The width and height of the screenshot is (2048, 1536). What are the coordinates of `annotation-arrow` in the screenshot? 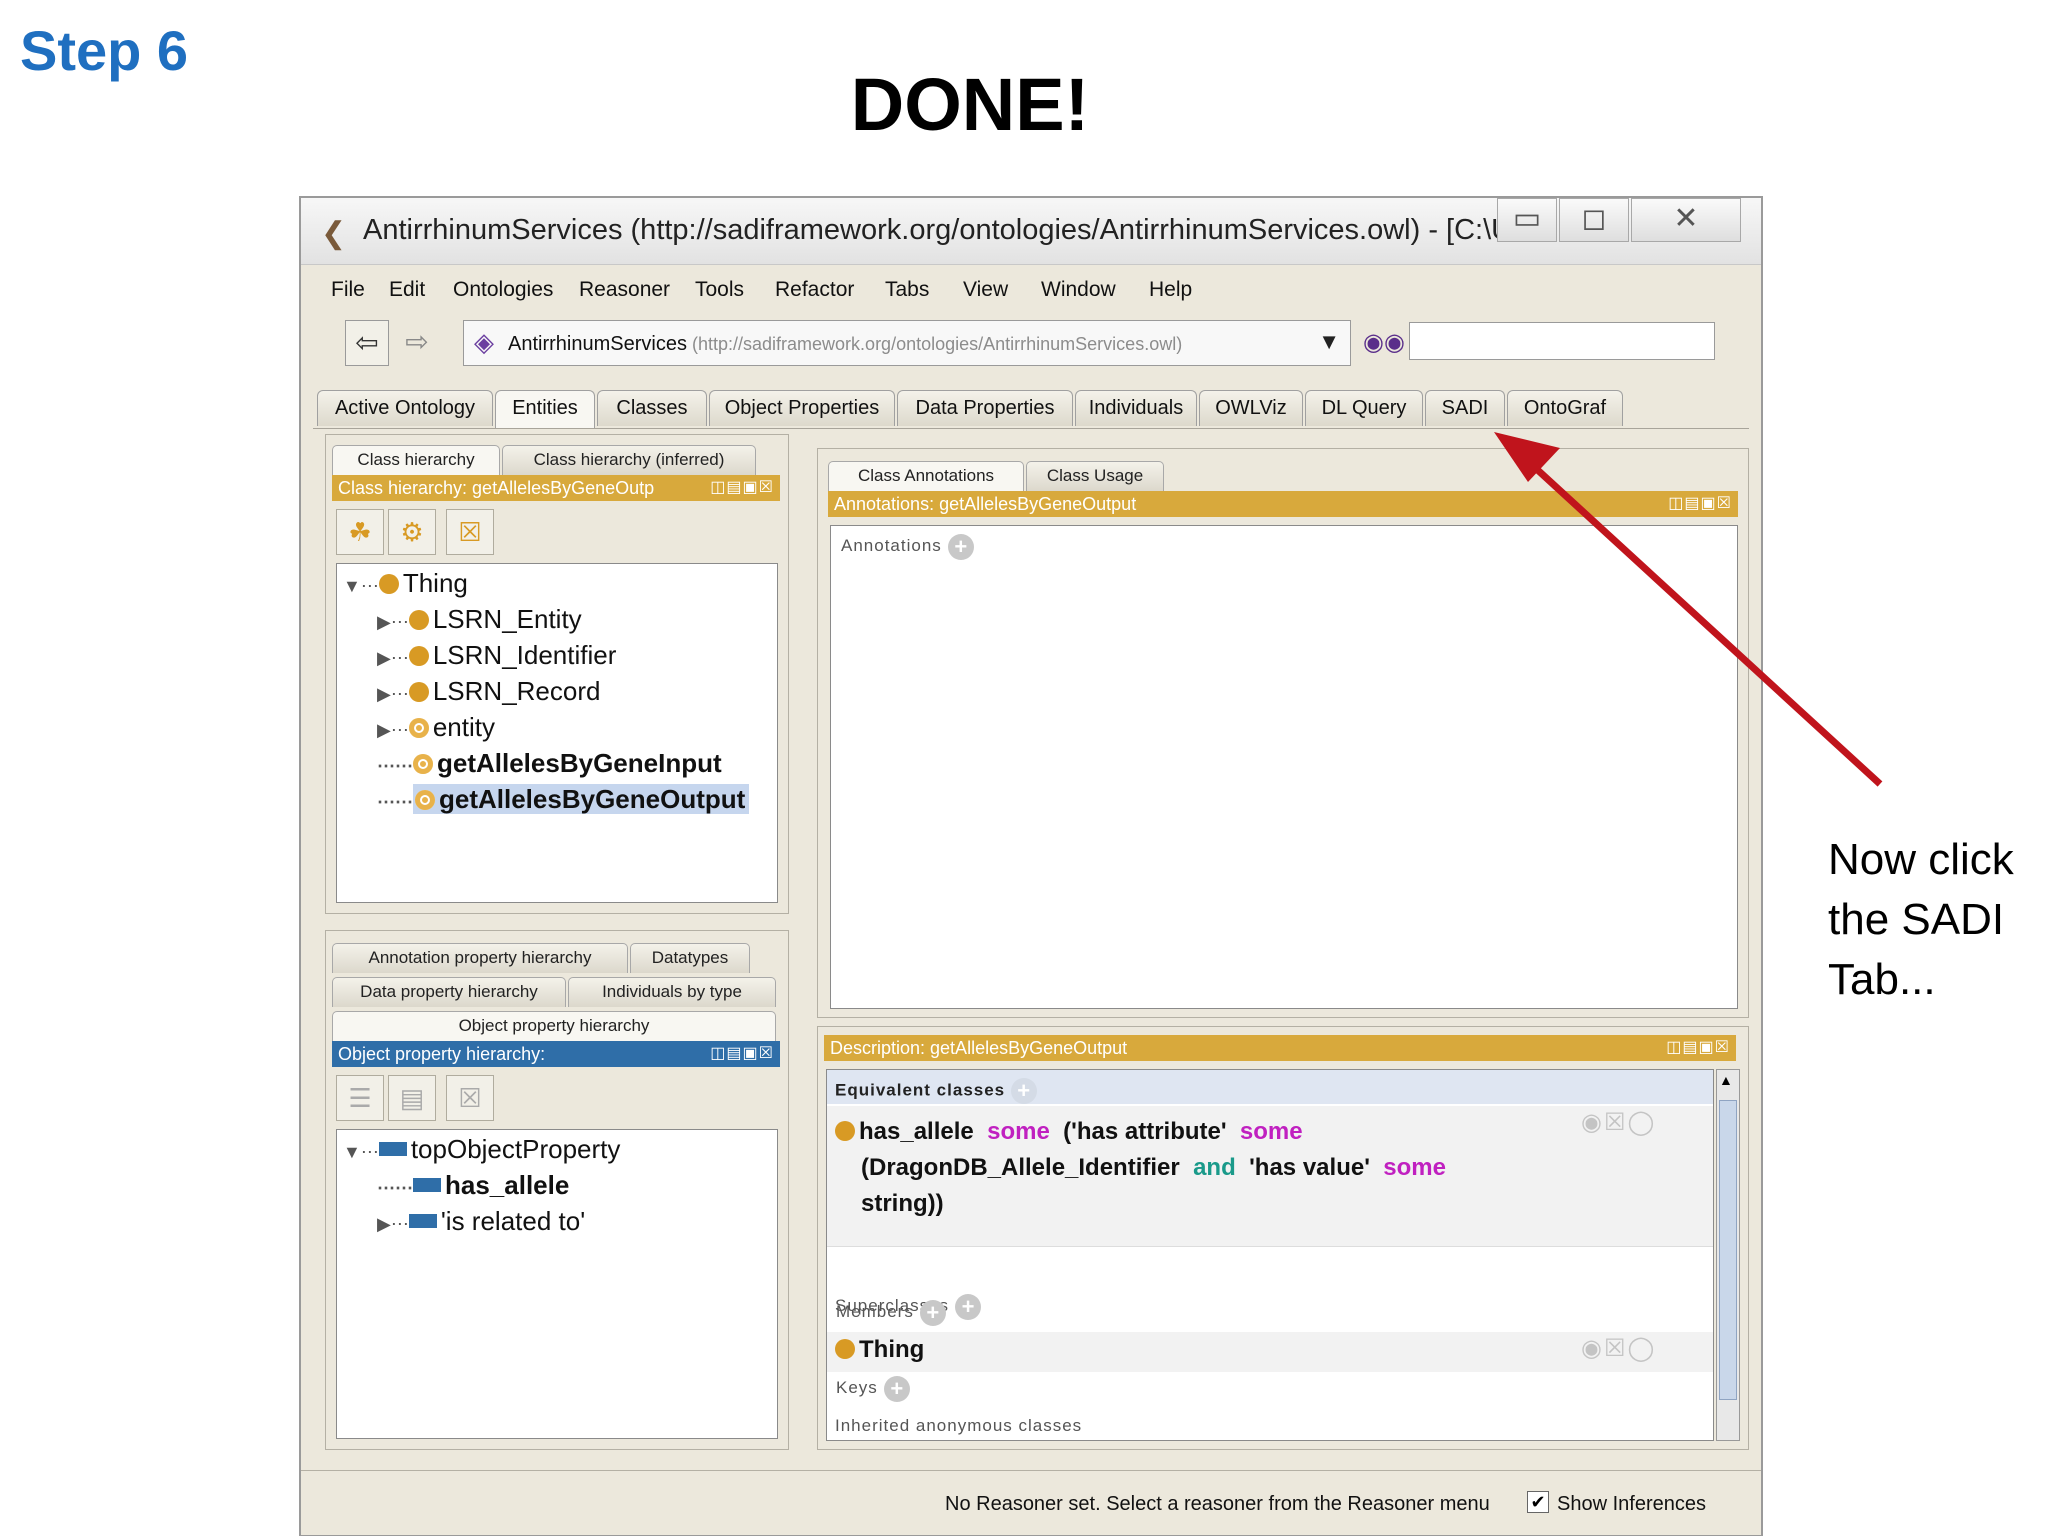 It's located at (1688, 609).